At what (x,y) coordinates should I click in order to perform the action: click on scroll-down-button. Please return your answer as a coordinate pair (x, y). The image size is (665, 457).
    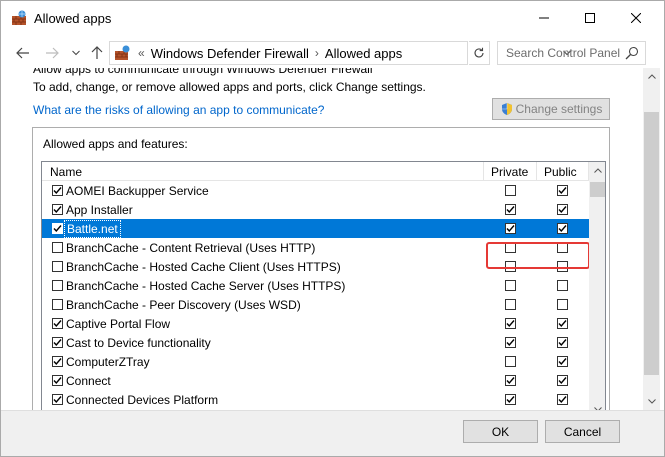
    Looking at the image, I should click on (597, 405).